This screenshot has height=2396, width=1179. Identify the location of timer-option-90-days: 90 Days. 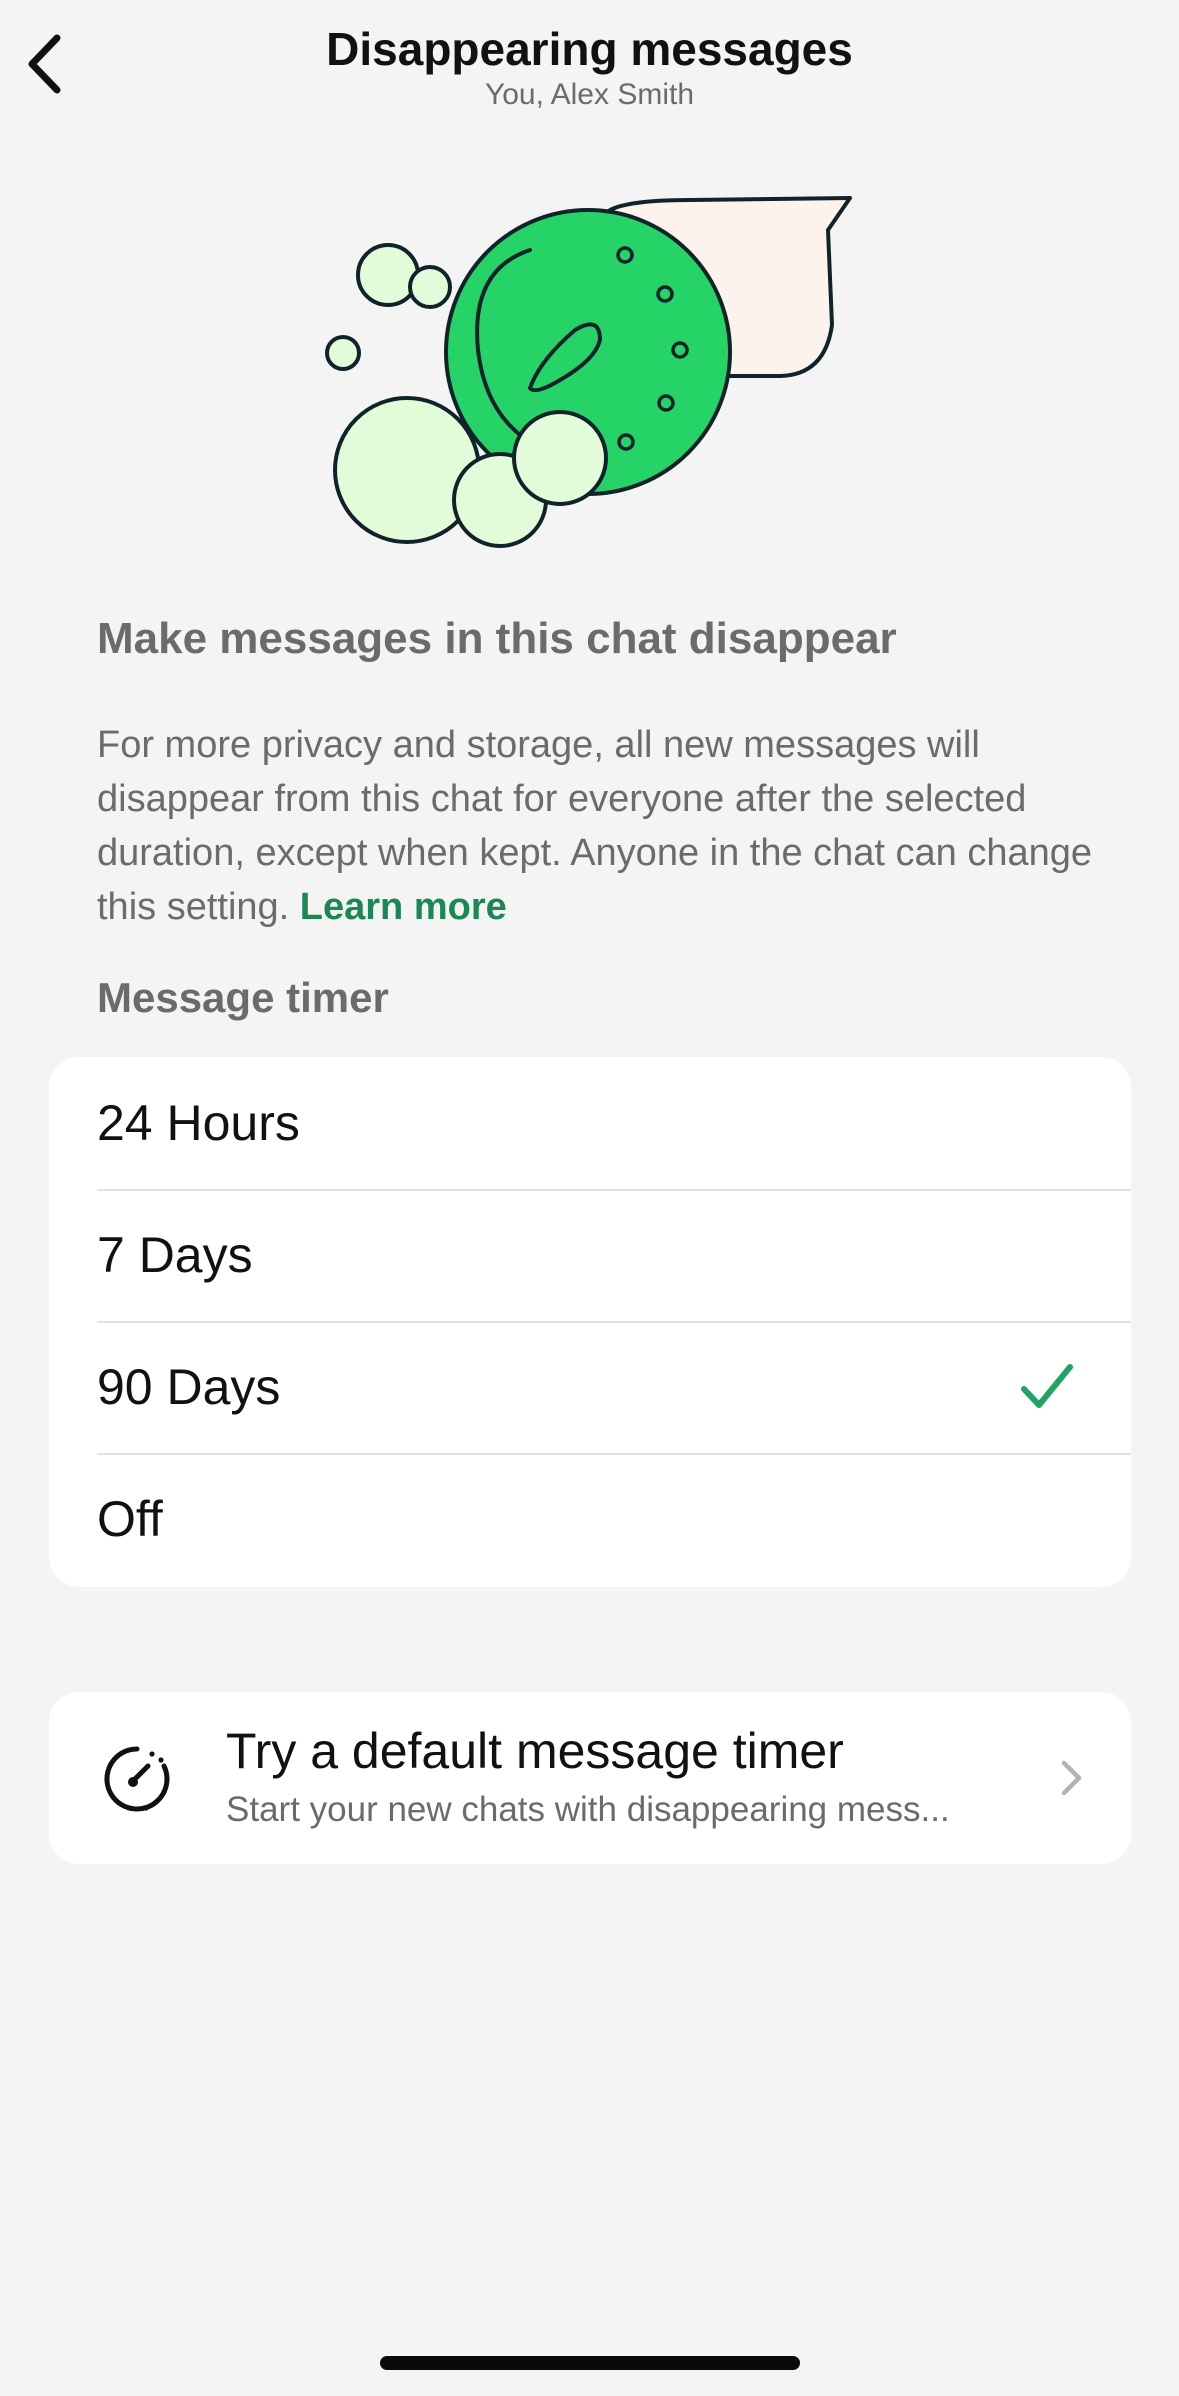
(590, 1387).